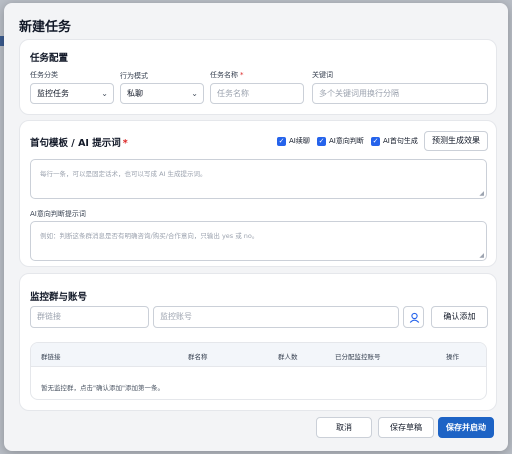 Image resolution: width=512 pixels, height=454 pixels. I want to click on ai-continue-checkbox: ✓ AI续聊, so click(293, 141).